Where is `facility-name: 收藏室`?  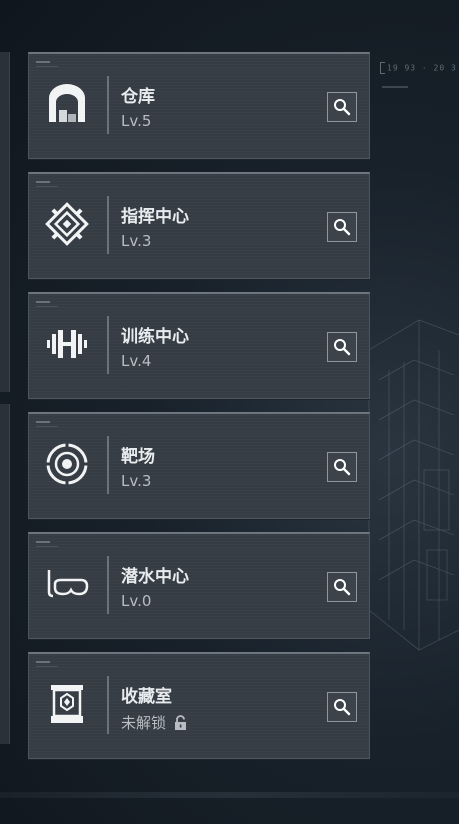
facility-name: 收藏室 is located at coordinates (146, 697).